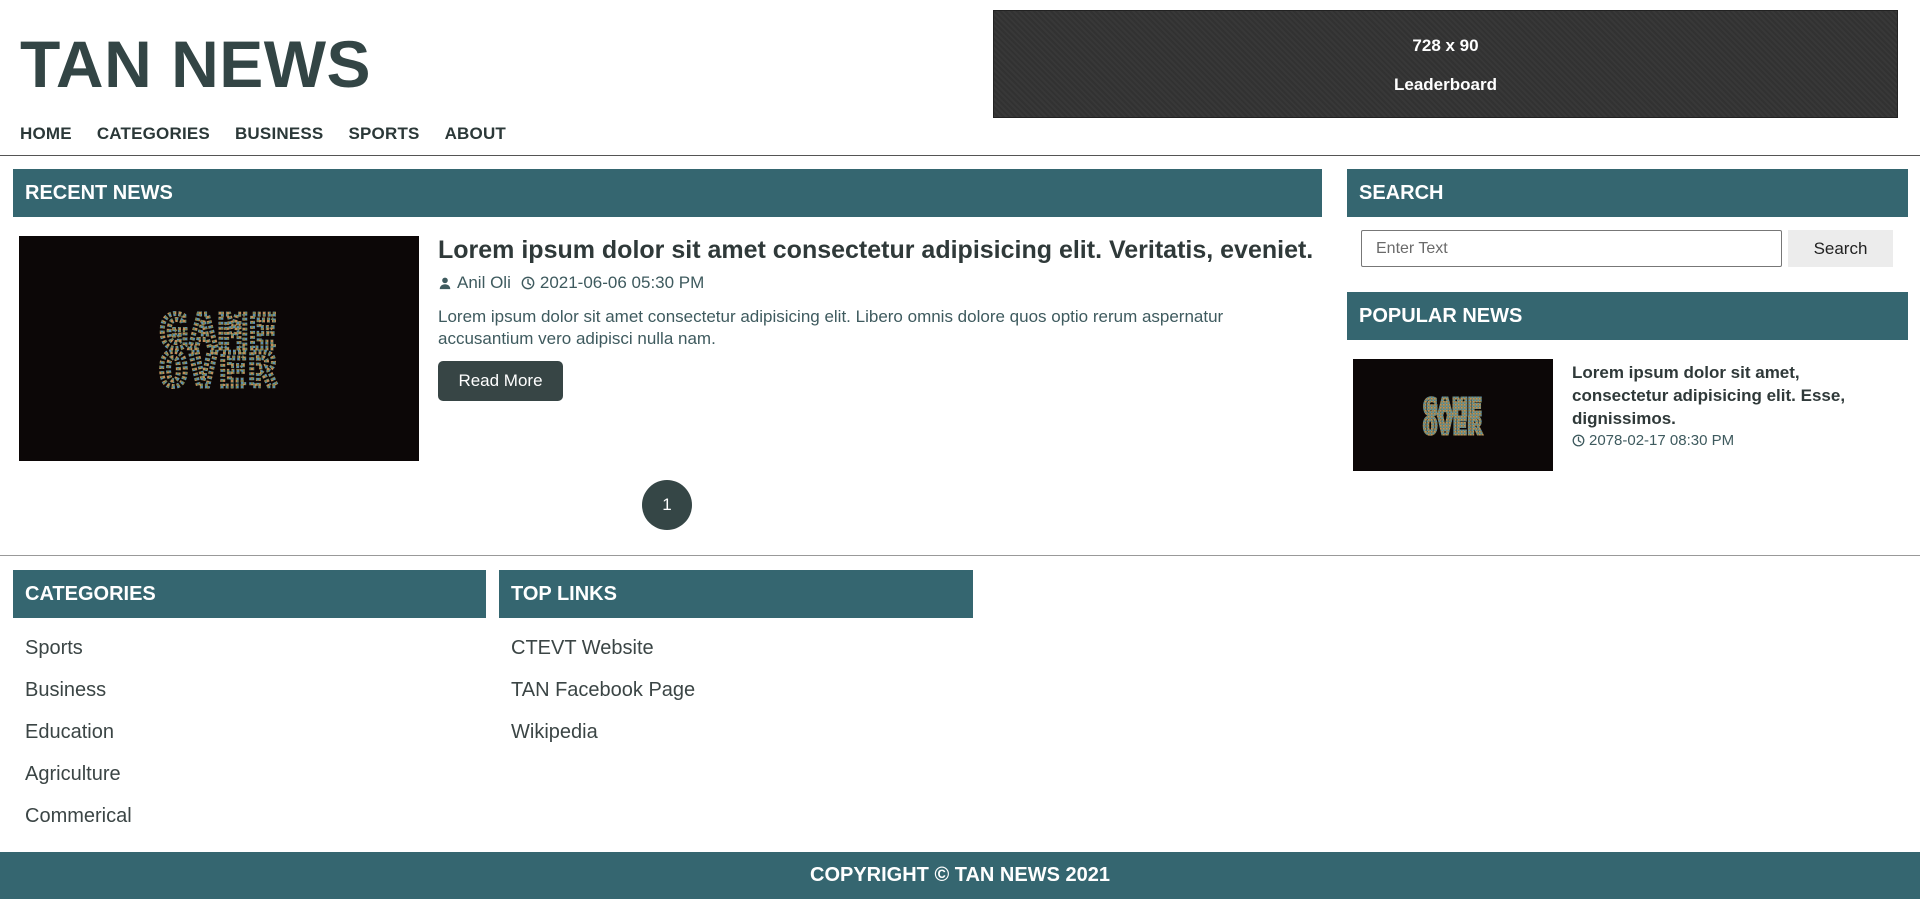  I want to click on game-over-image: GAME OVER, so click(219, 348).